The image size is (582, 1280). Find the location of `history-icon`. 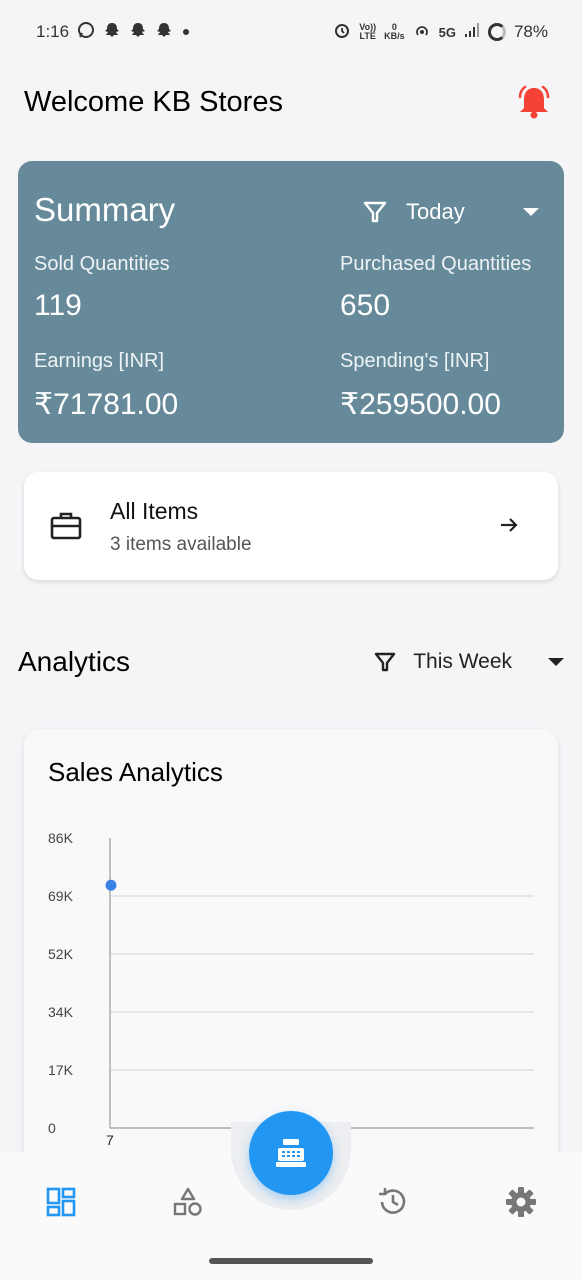

history-icon is located at coordinates (392, 1201).